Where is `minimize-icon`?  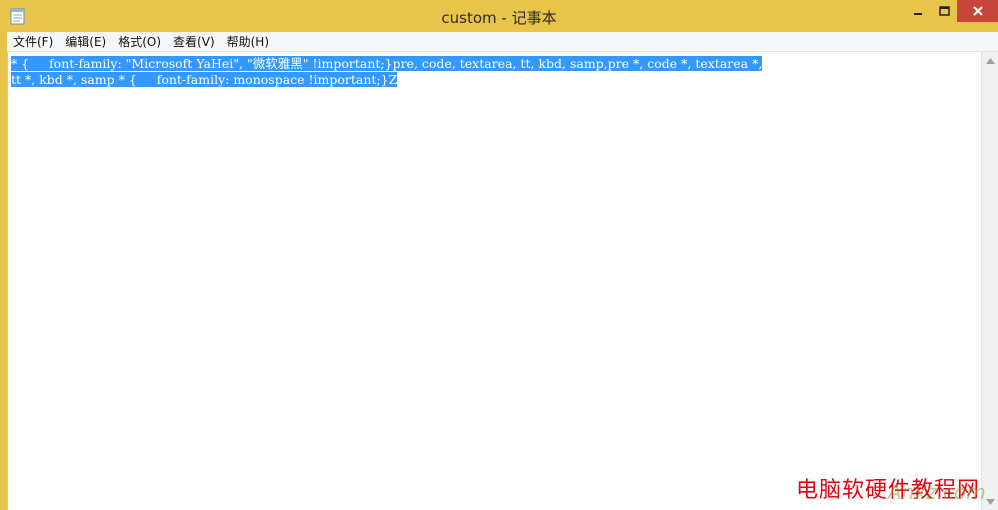
minimize-icon is located at coordinates (918, 14).